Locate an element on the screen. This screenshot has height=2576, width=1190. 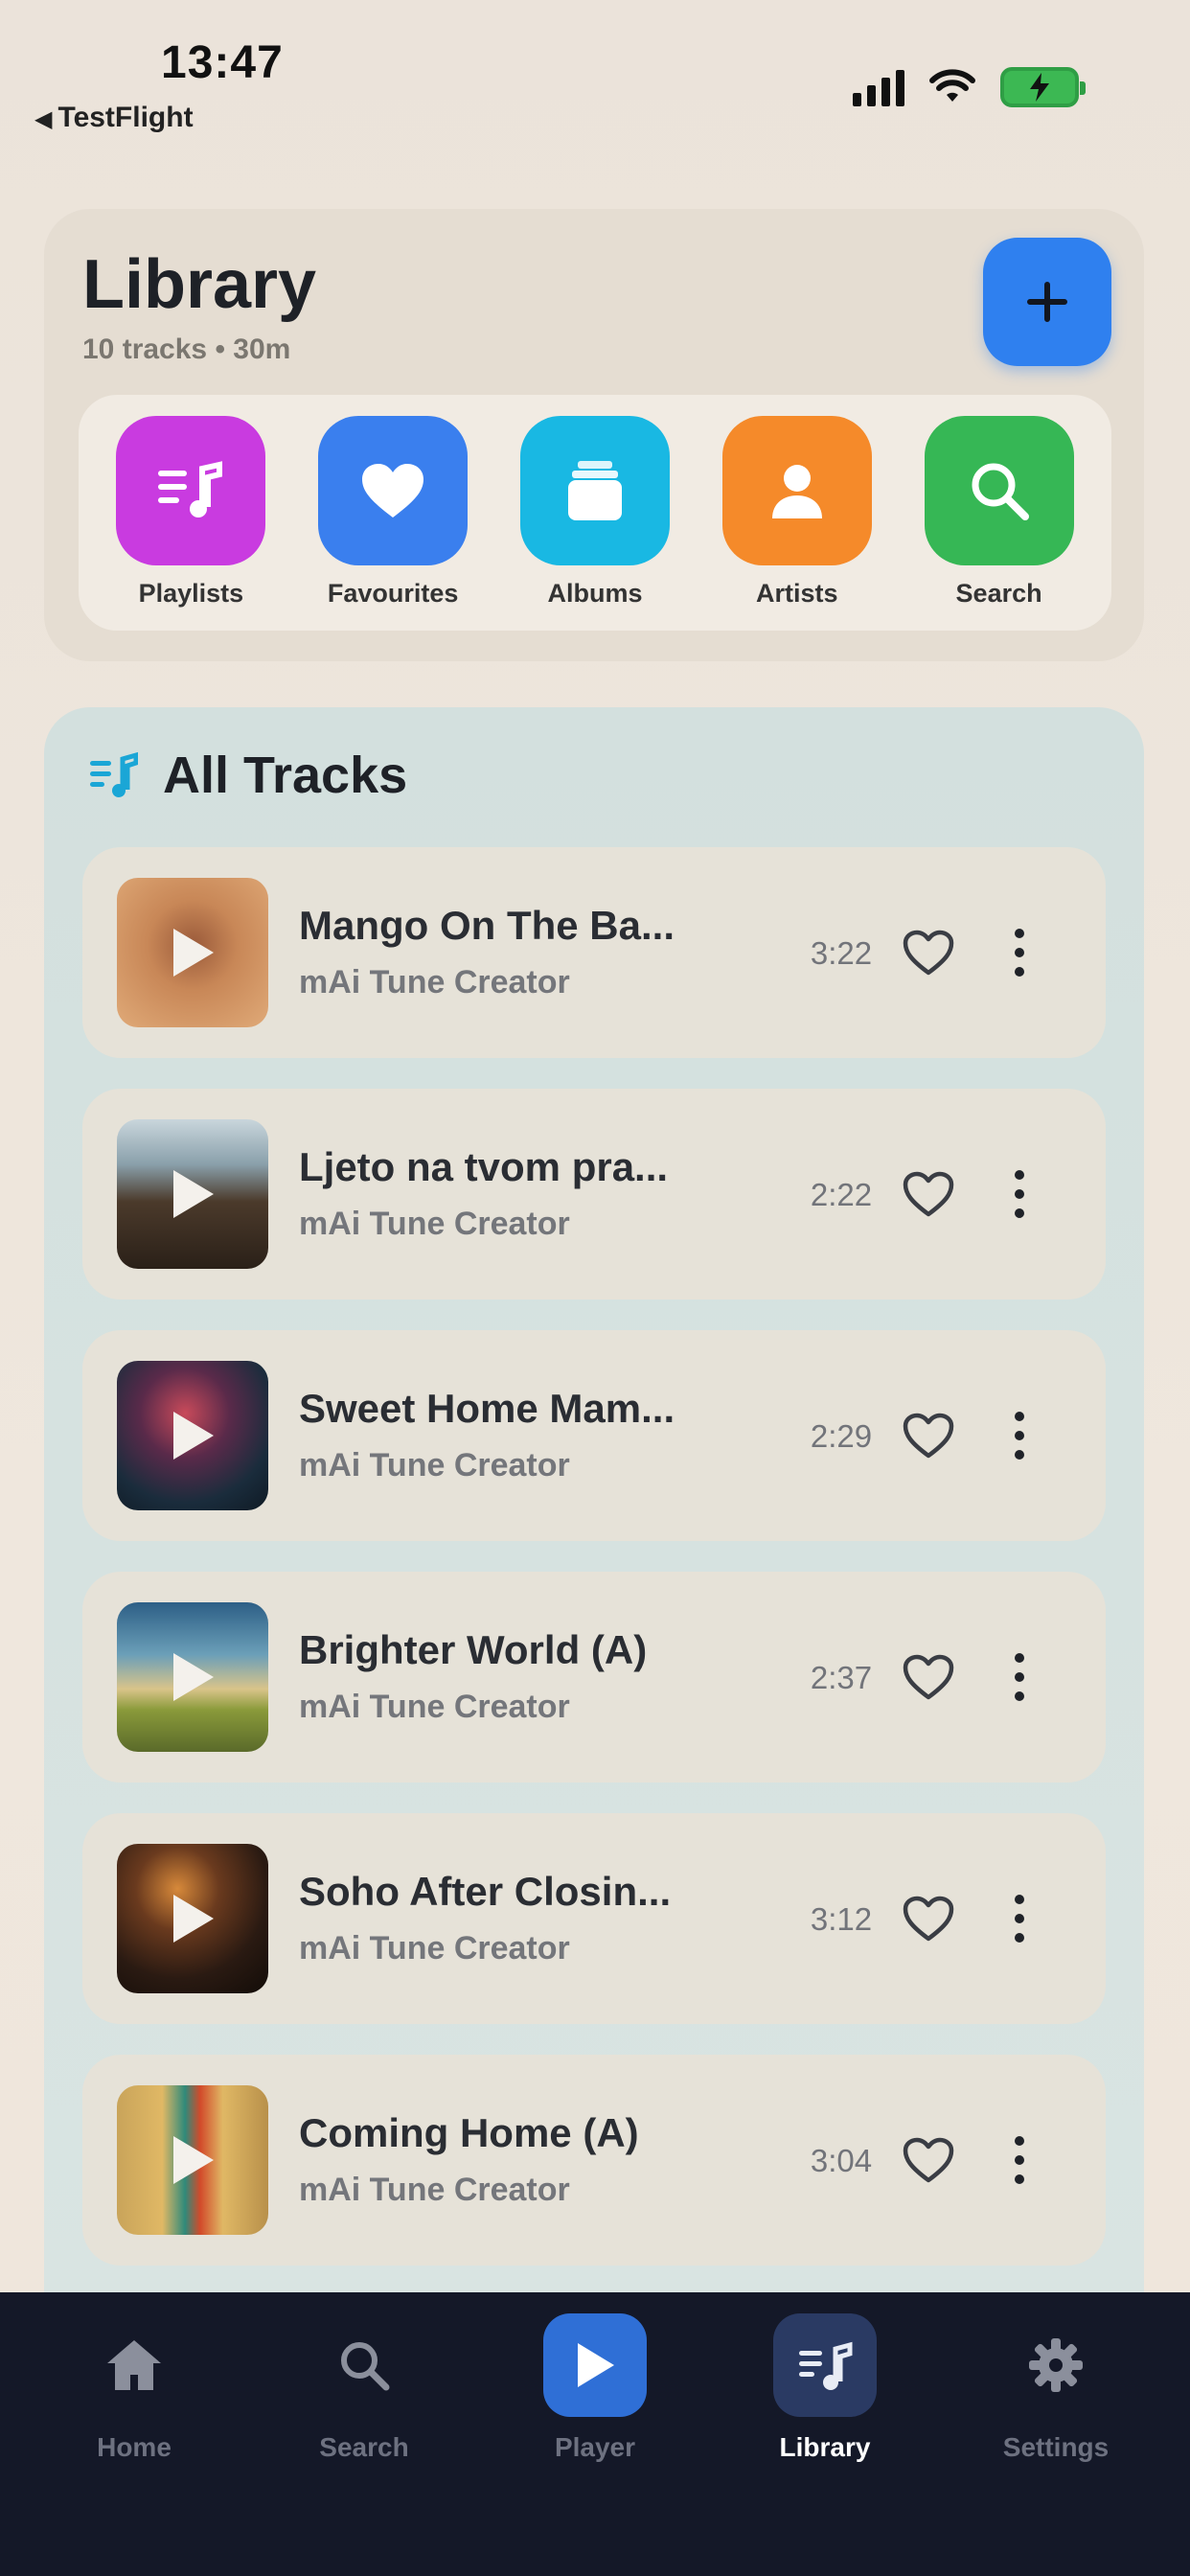
heart-icon is located at coordinates (393, 491).